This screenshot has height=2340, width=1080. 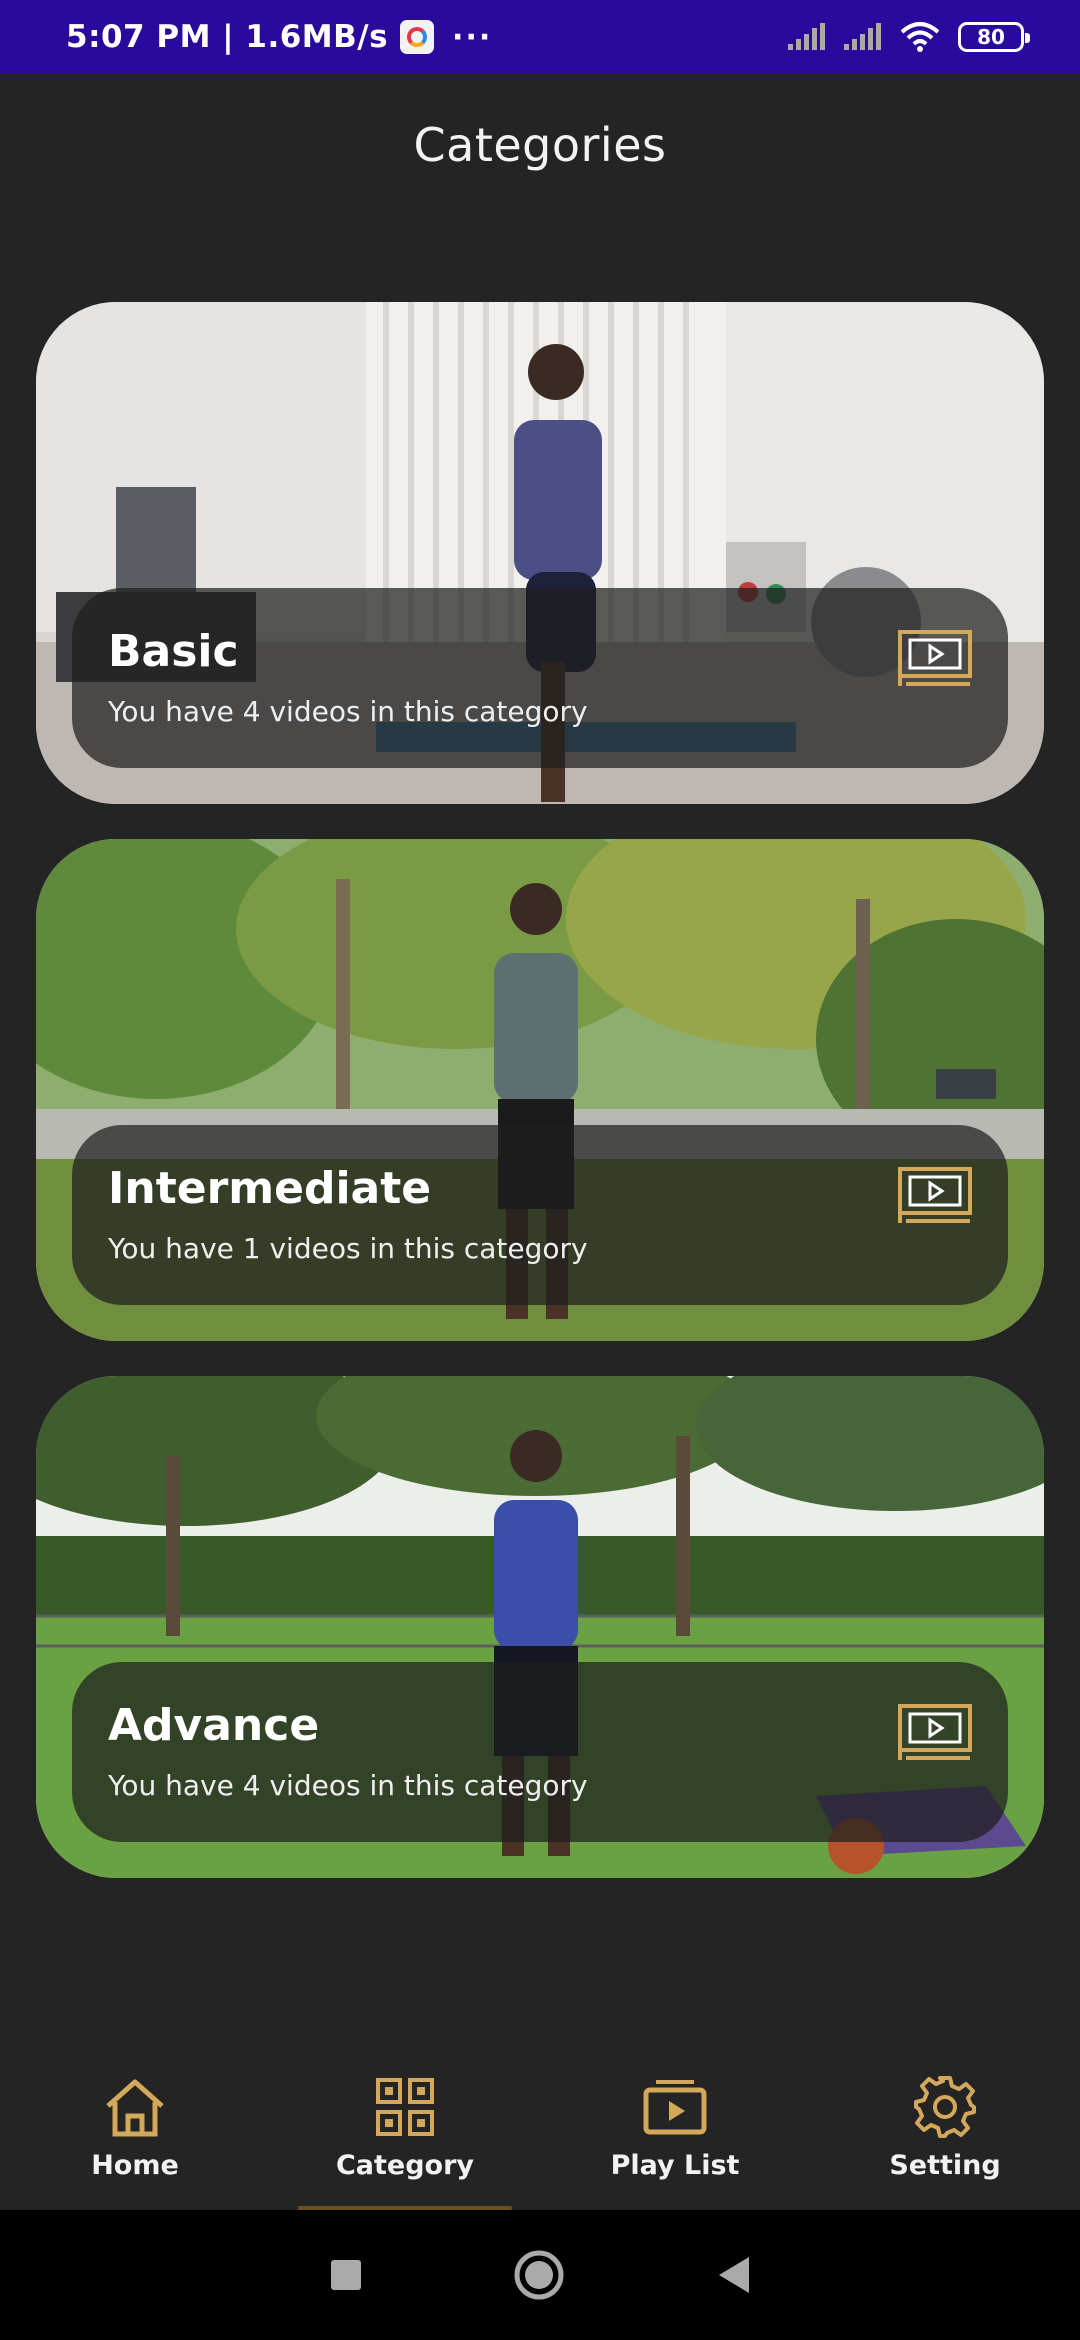 I want to click on more-notifications-icon: ···, so click(x=472, y=37).